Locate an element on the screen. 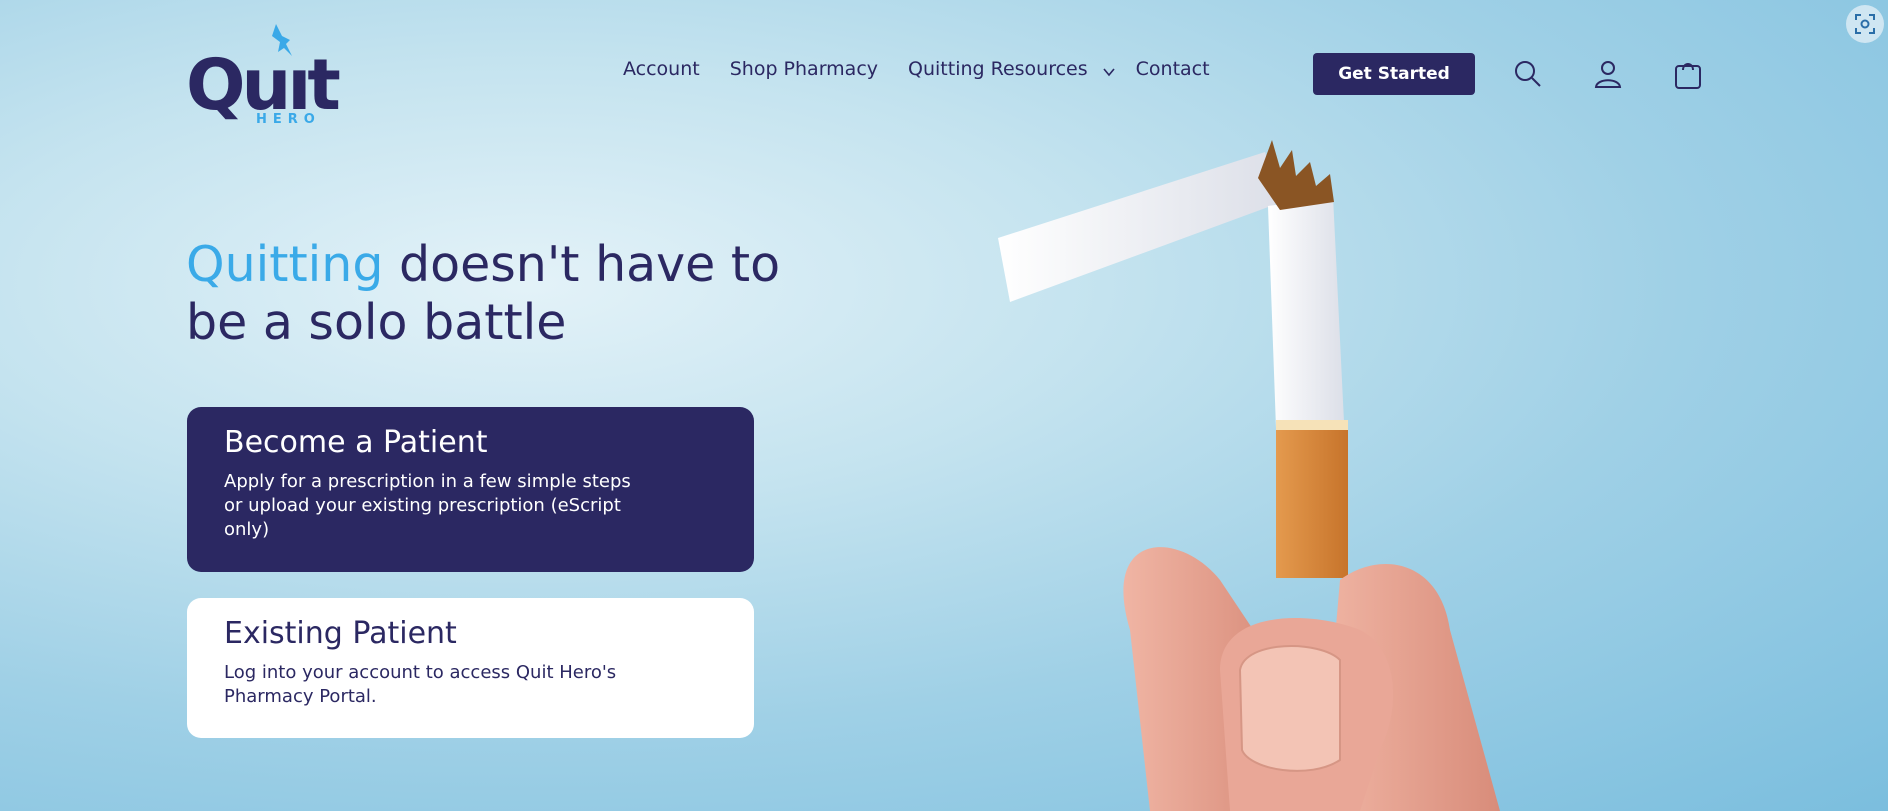  nav-quitting-resources: Quitting Resources is located at coordinates (1012, 69).